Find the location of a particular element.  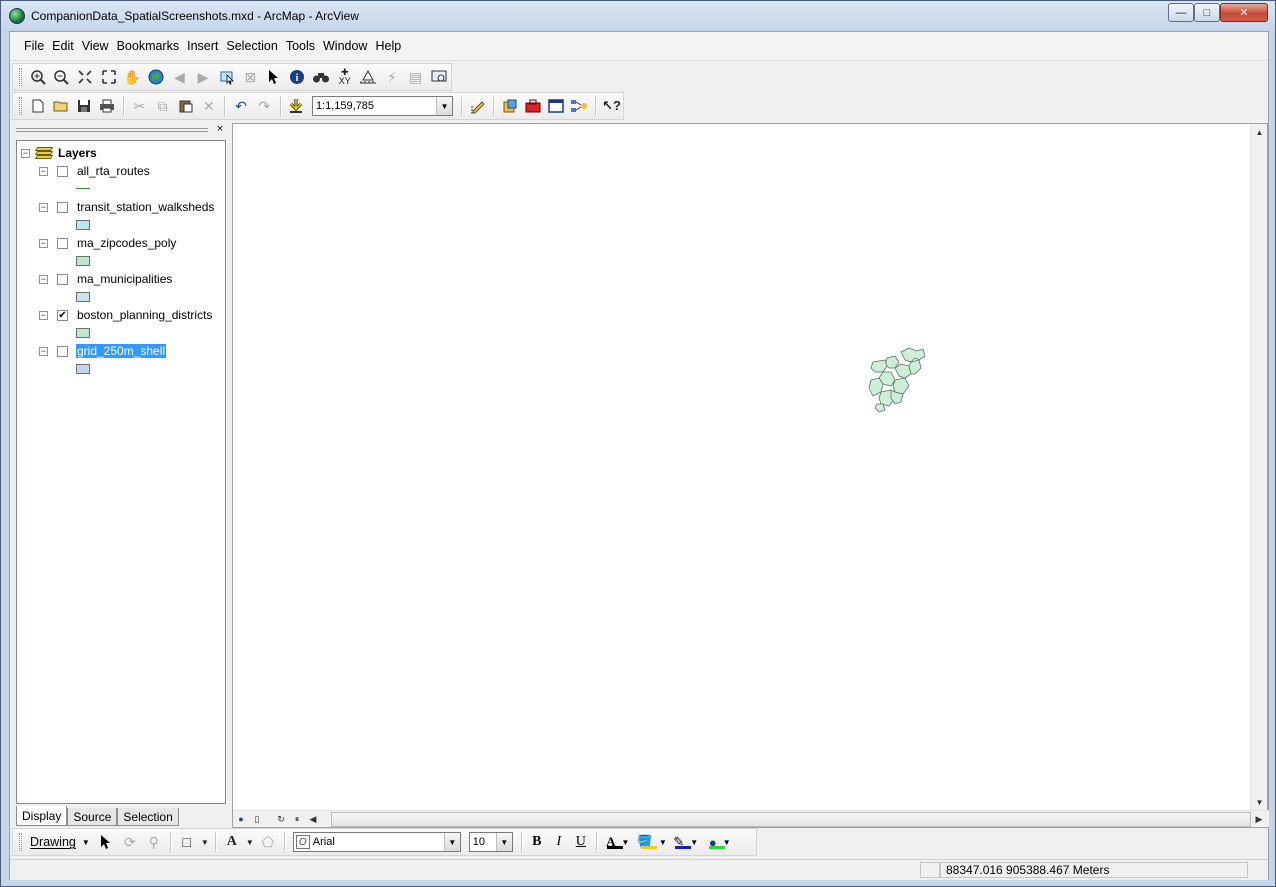

menu-file: File is located at coordinates (34, 46).